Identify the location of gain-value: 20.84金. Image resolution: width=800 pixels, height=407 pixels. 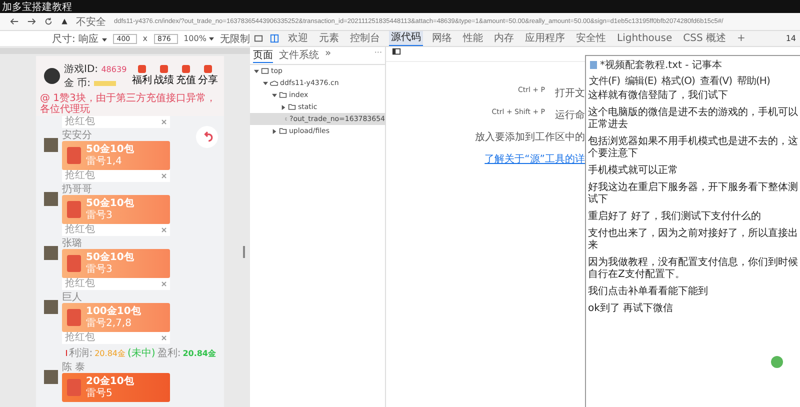
(199, 353).